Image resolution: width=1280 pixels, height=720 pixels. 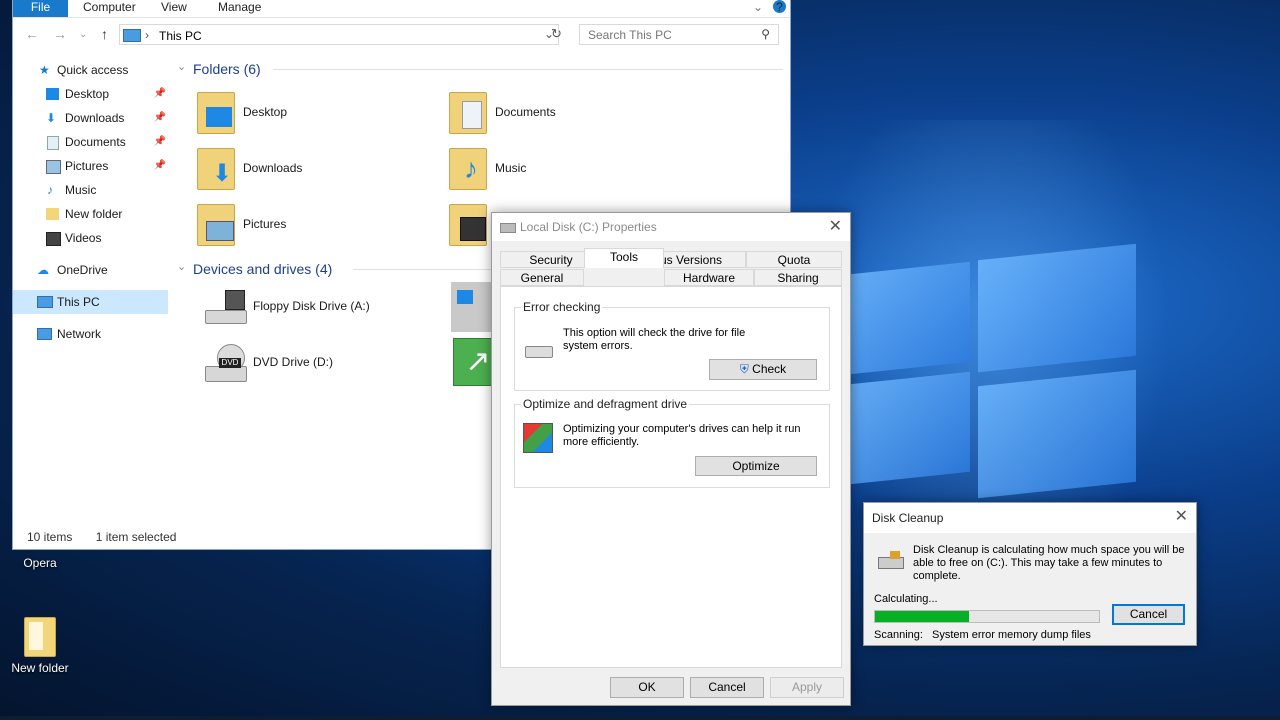 I want to click on group-title: Optimize and defragment drive, so click(x=605, y=404).